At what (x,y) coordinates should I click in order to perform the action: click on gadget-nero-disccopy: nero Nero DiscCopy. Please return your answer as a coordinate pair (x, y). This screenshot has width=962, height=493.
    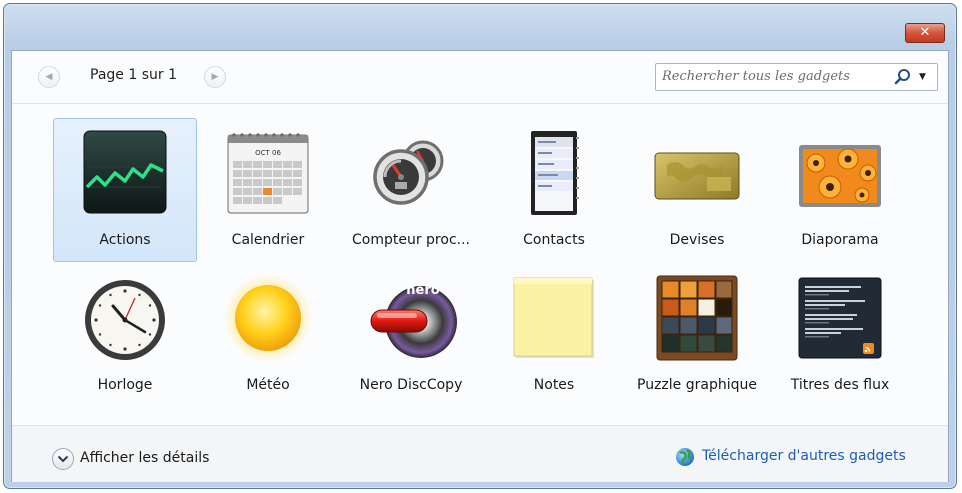
    Looking at the image, I should click on (411, 335).